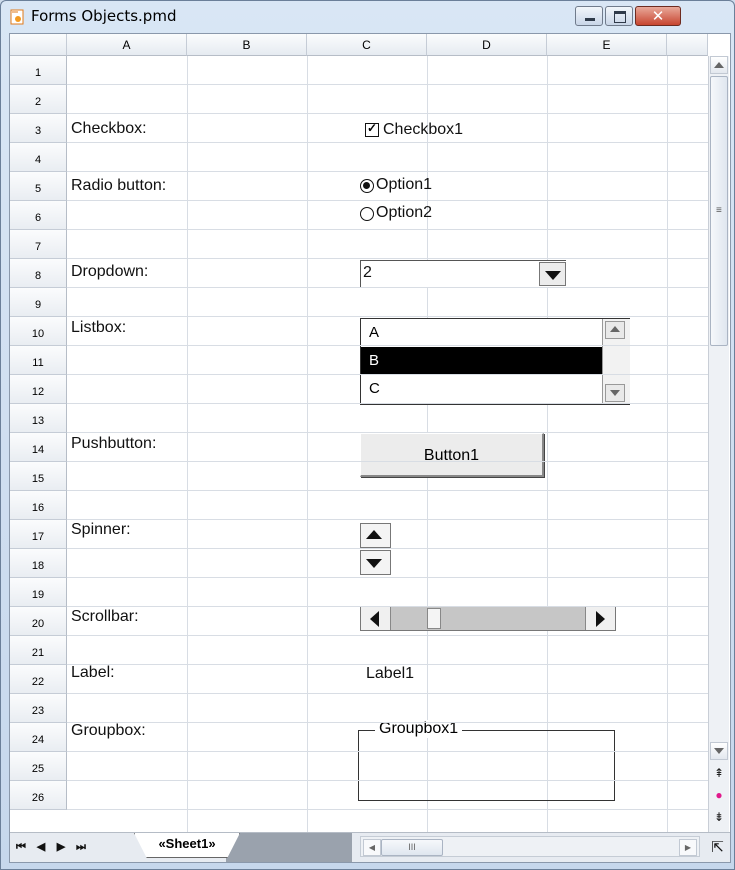  What do you see at coordinates (61, 847) in the screenshot?
I see `next-sheet-button: ▶` at bounding box center [61, 847].